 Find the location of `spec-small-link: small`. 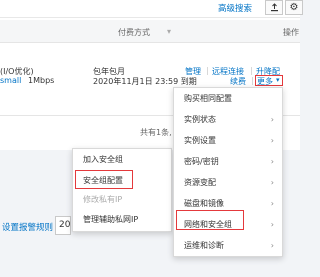

spec-small-link: small is located at coordinates (10, 80).